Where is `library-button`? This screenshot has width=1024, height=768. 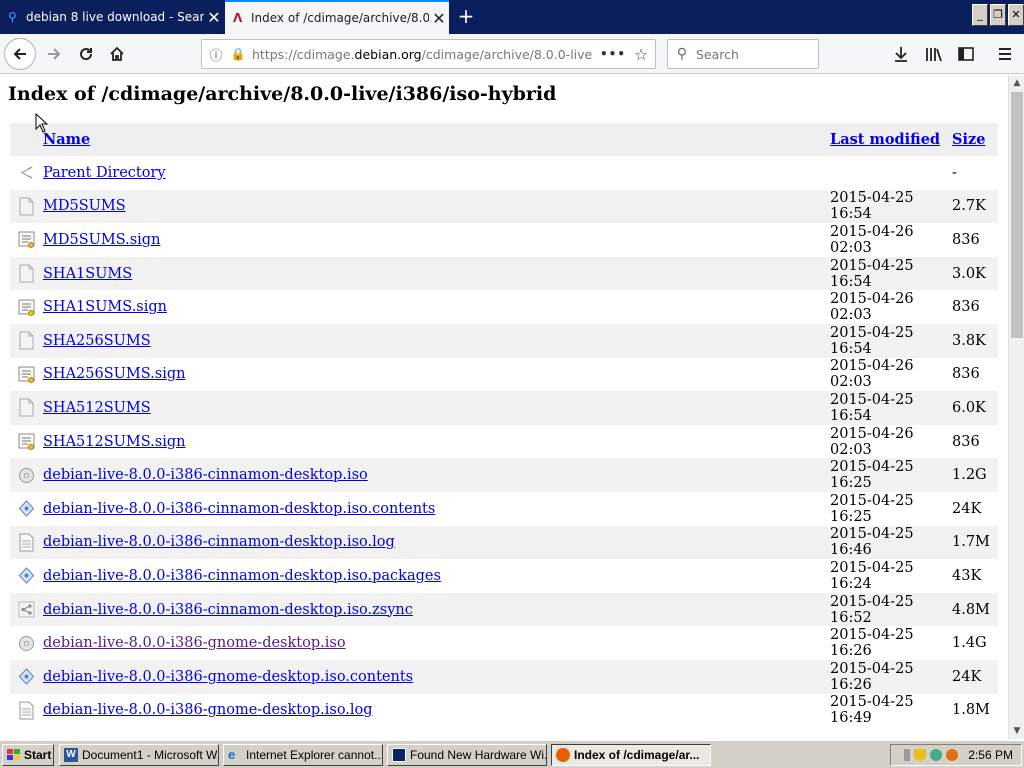 library-button is located at coordinates (934, 54).